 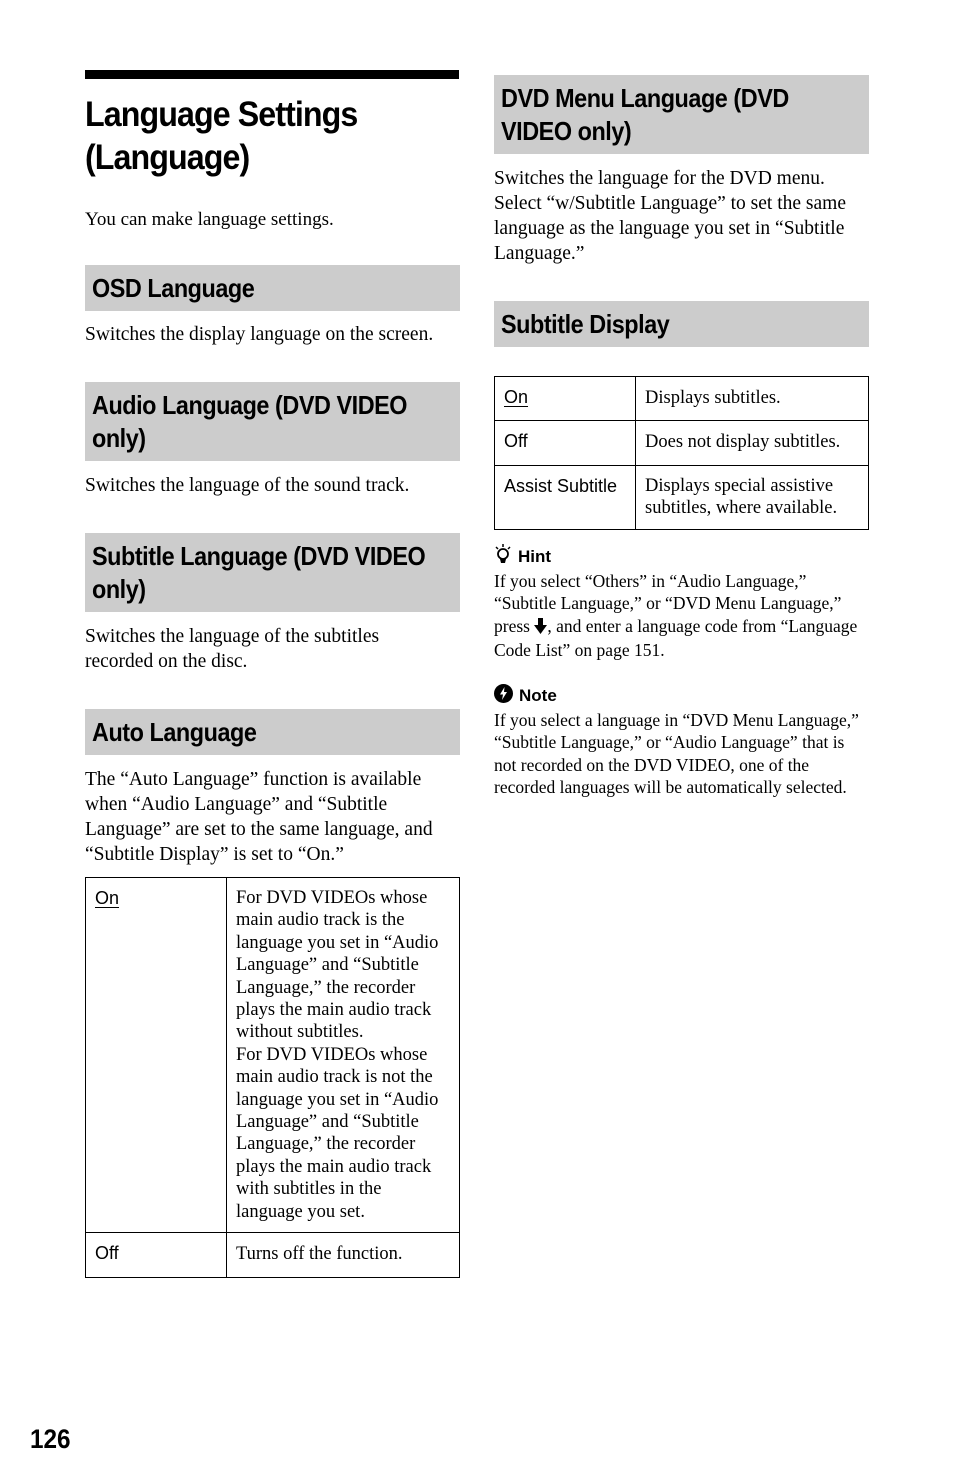 What do you see at coordinates (50, 1439) in the screenshot?
I see `page-number: 126` at bounding box center [50, 1439].